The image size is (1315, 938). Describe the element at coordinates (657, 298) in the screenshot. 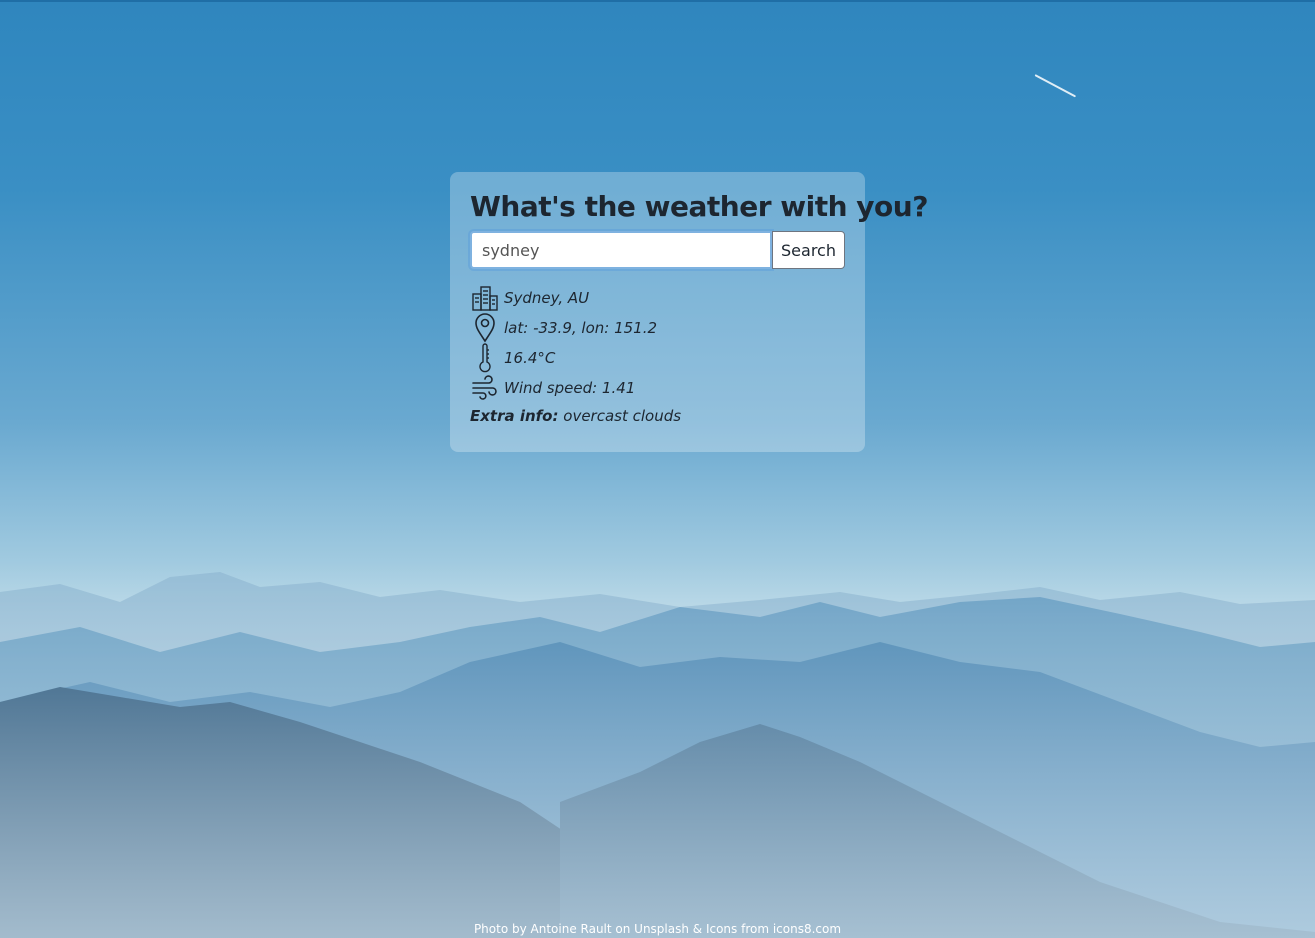

I see `location-row: Sydney, AU` at that location.